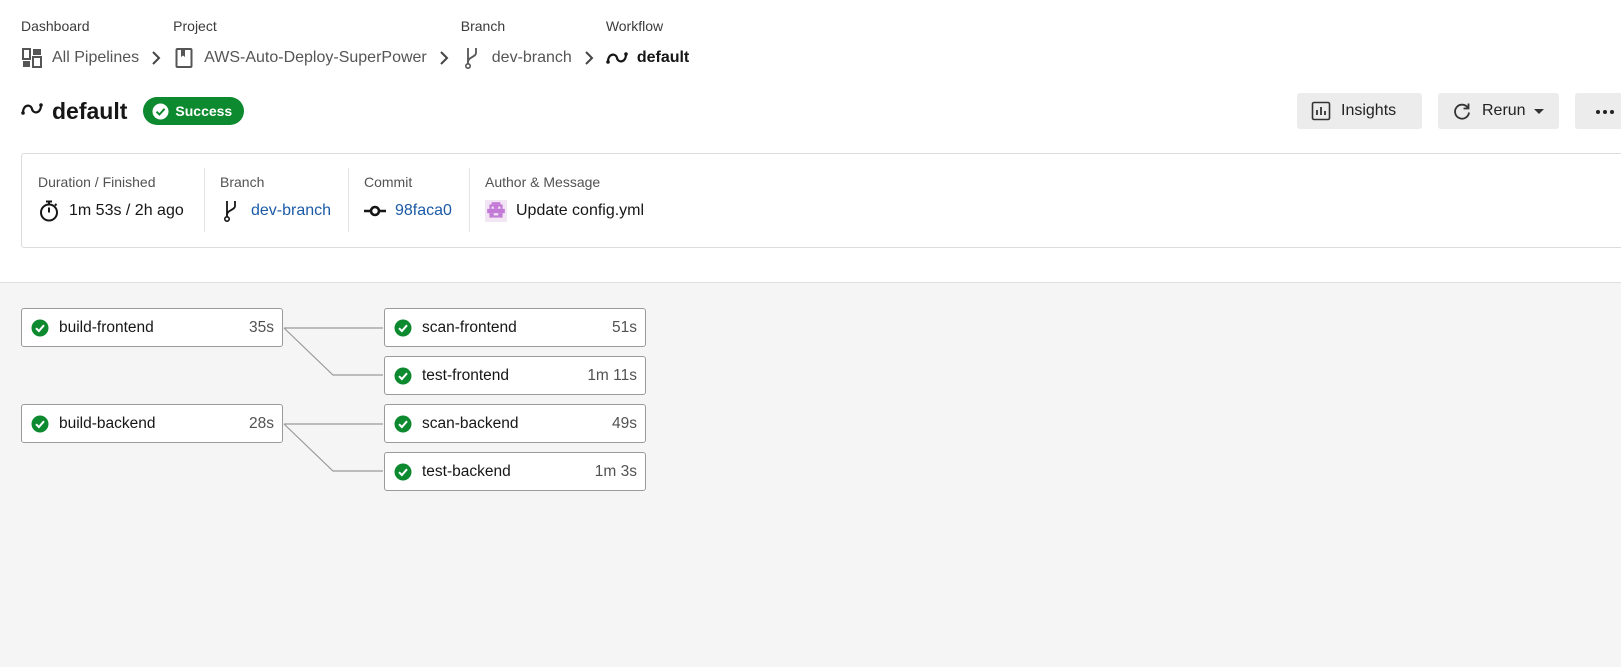  I want to click on more-options-button, so click(1598, 111).